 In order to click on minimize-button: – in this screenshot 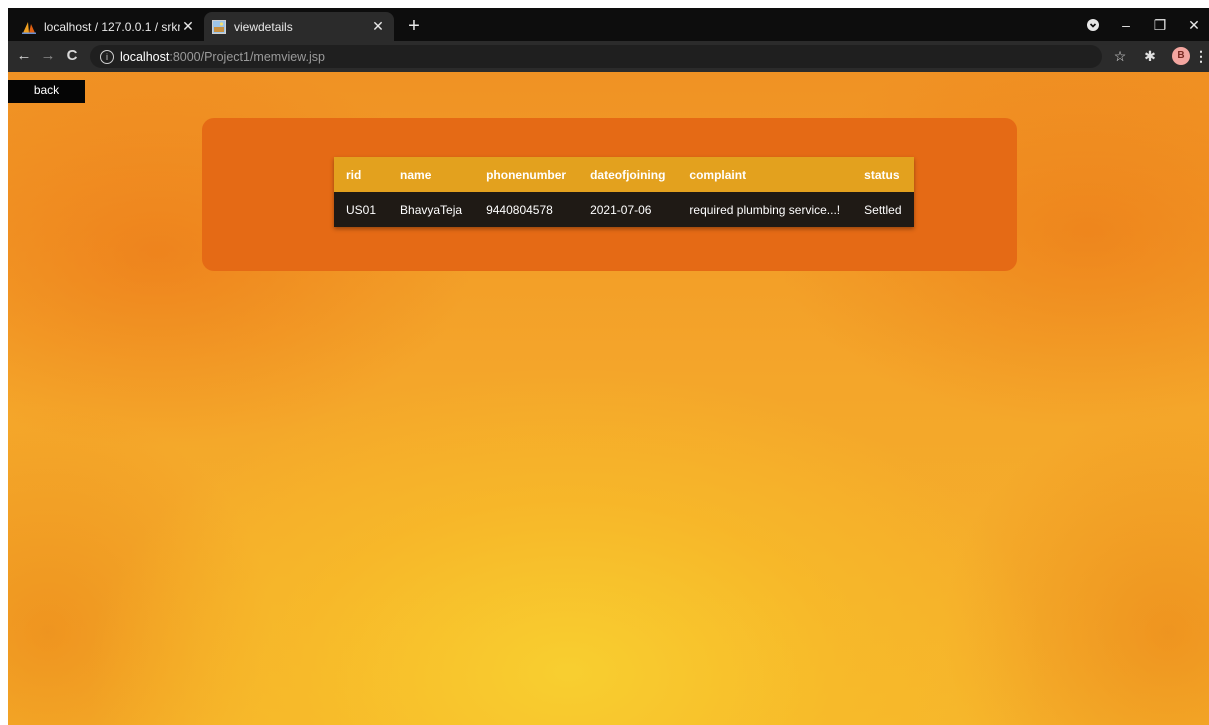, I will do `click(1126, 25)`.